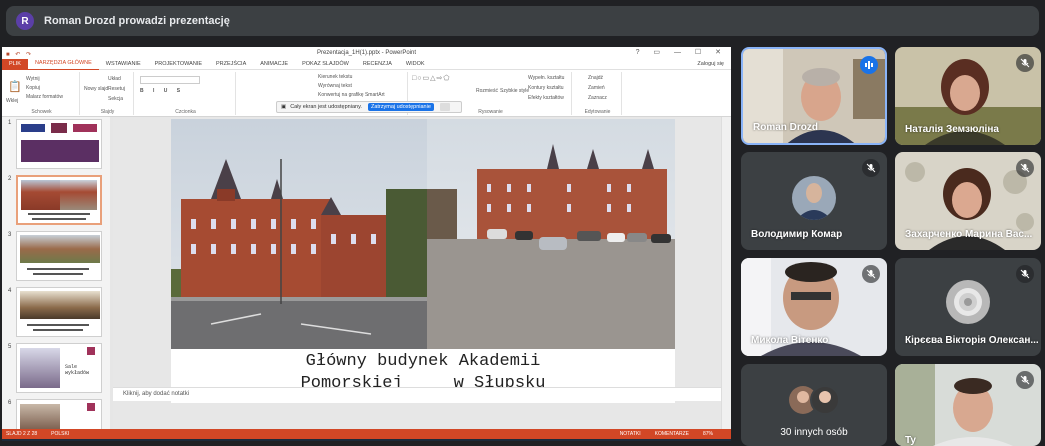 The image size is (1045, 446). Describe the element at coordinates (335, 77) in the screenshot. I see `text-direction-button: Kierunek tekstu` at that location.